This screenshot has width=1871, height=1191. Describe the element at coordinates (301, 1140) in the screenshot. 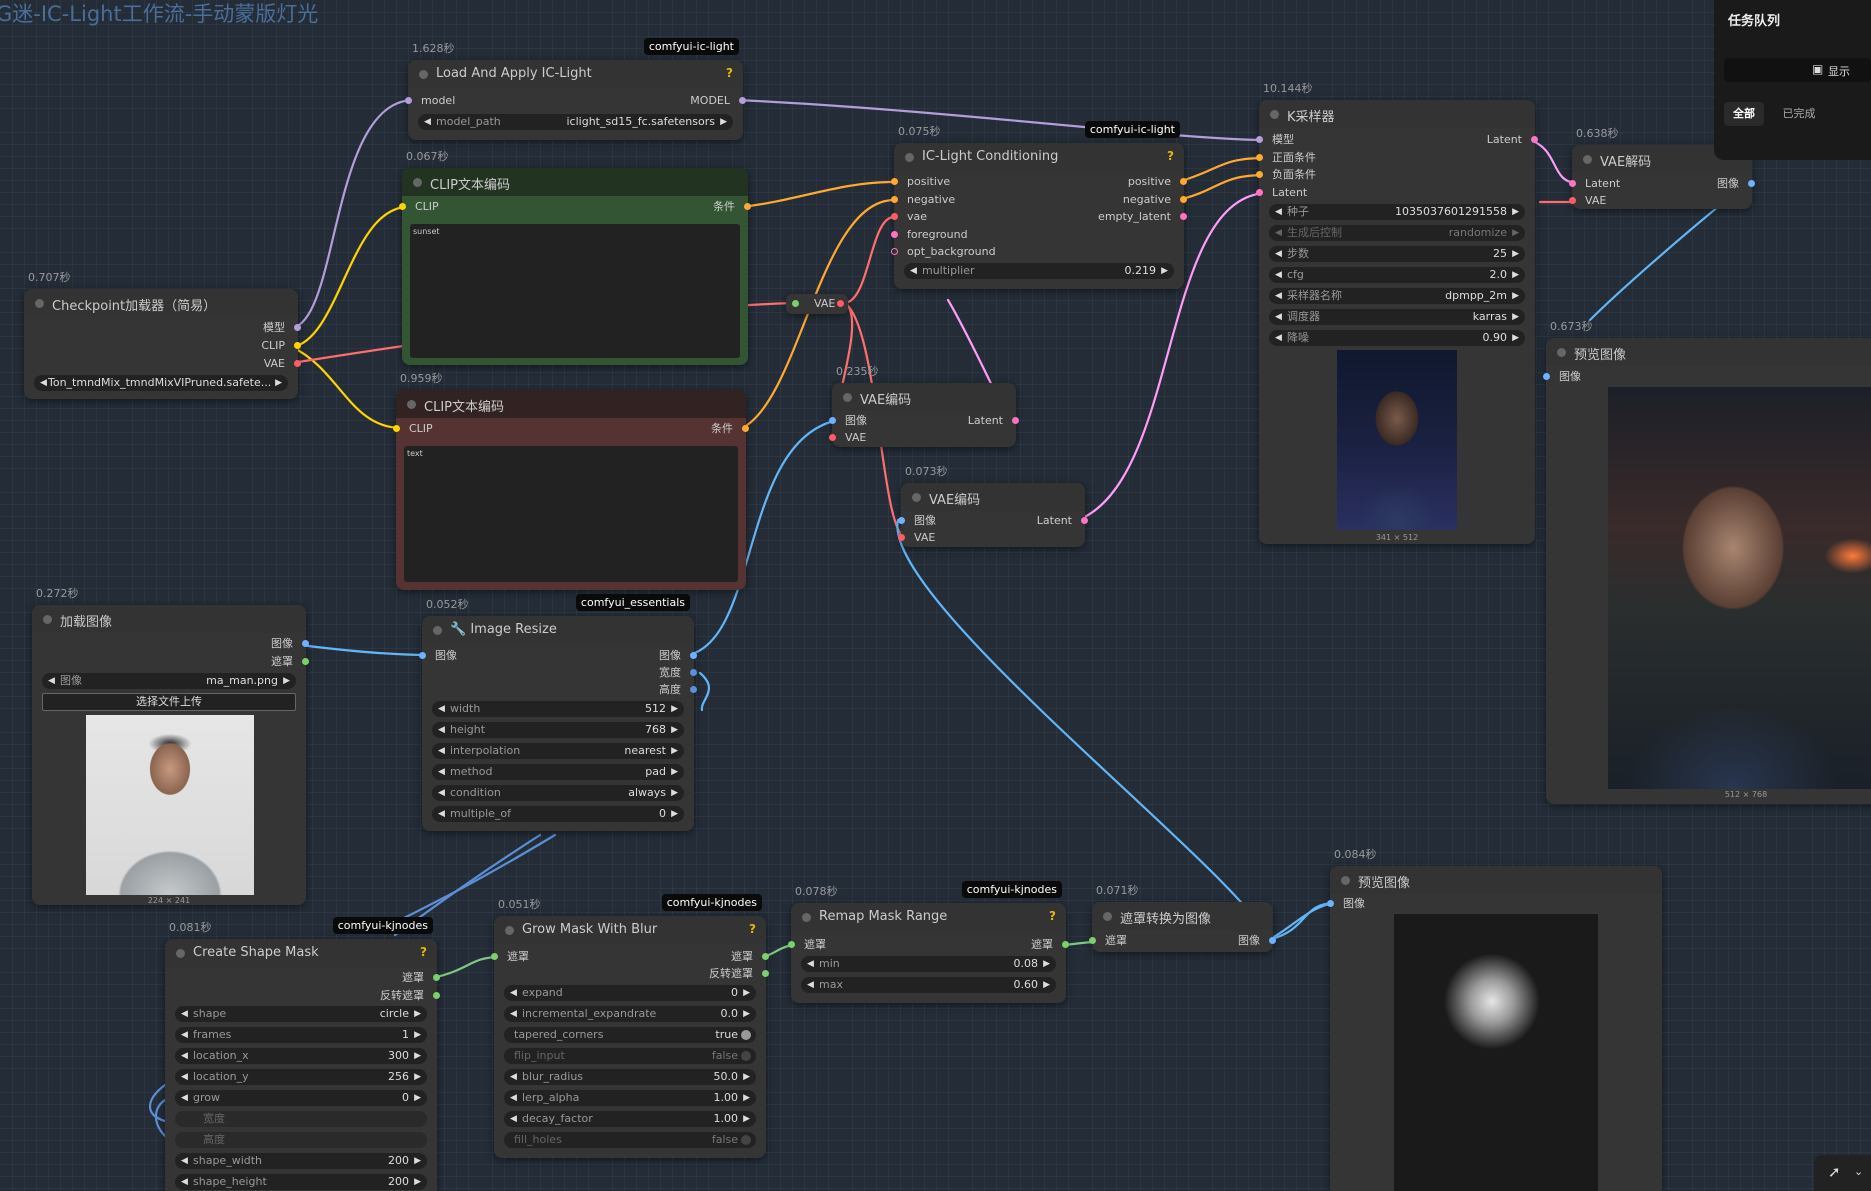

I see `input-height-converted: 高度` at that location.